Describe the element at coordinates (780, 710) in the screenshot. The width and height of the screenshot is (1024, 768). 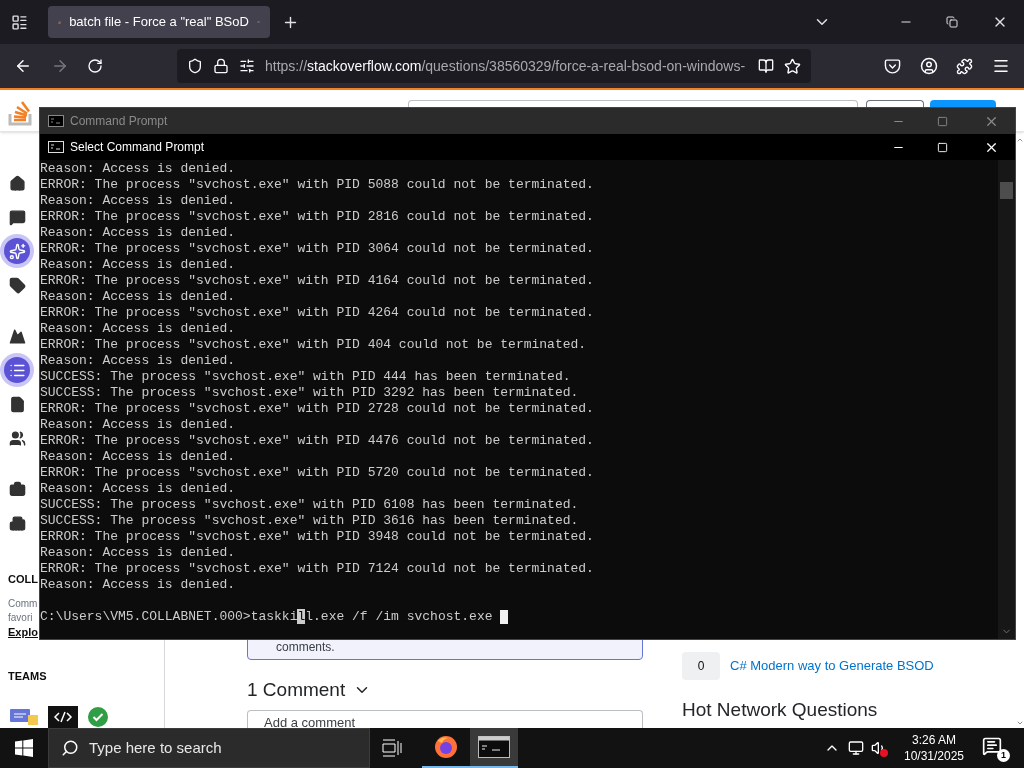
I see `section-title: Hot Network Questions` at that location.